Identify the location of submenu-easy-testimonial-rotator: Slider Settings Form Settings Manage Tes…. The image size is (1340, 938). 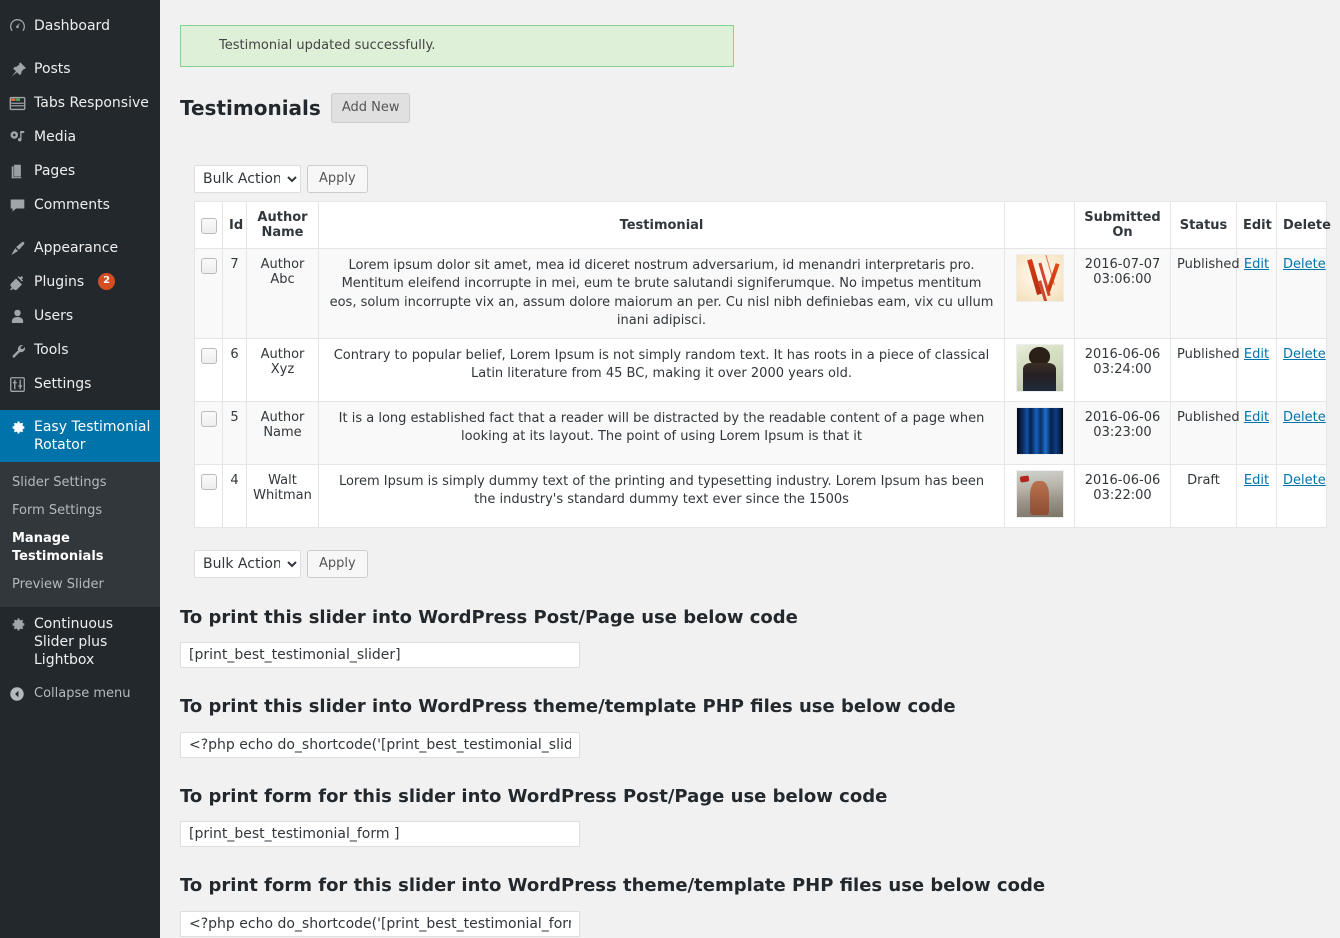
(80, 534).